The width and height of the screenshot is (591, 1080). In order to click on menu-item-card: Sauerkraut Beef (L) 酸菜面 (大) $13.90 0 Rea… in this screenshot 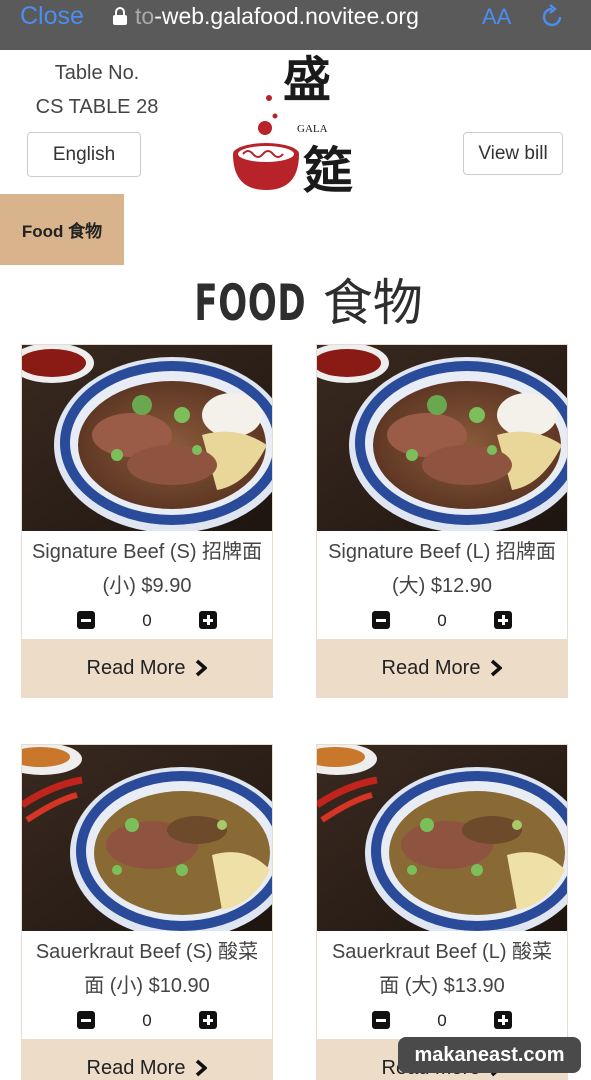, I will do `click(442, 912)`.